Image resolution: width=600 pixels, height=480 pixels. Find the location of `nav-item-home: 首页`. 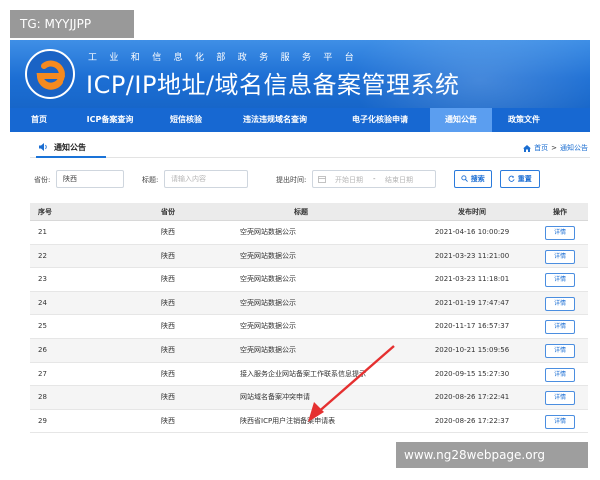

nav-item-home: 首页 is located at coordinates (39, 120).